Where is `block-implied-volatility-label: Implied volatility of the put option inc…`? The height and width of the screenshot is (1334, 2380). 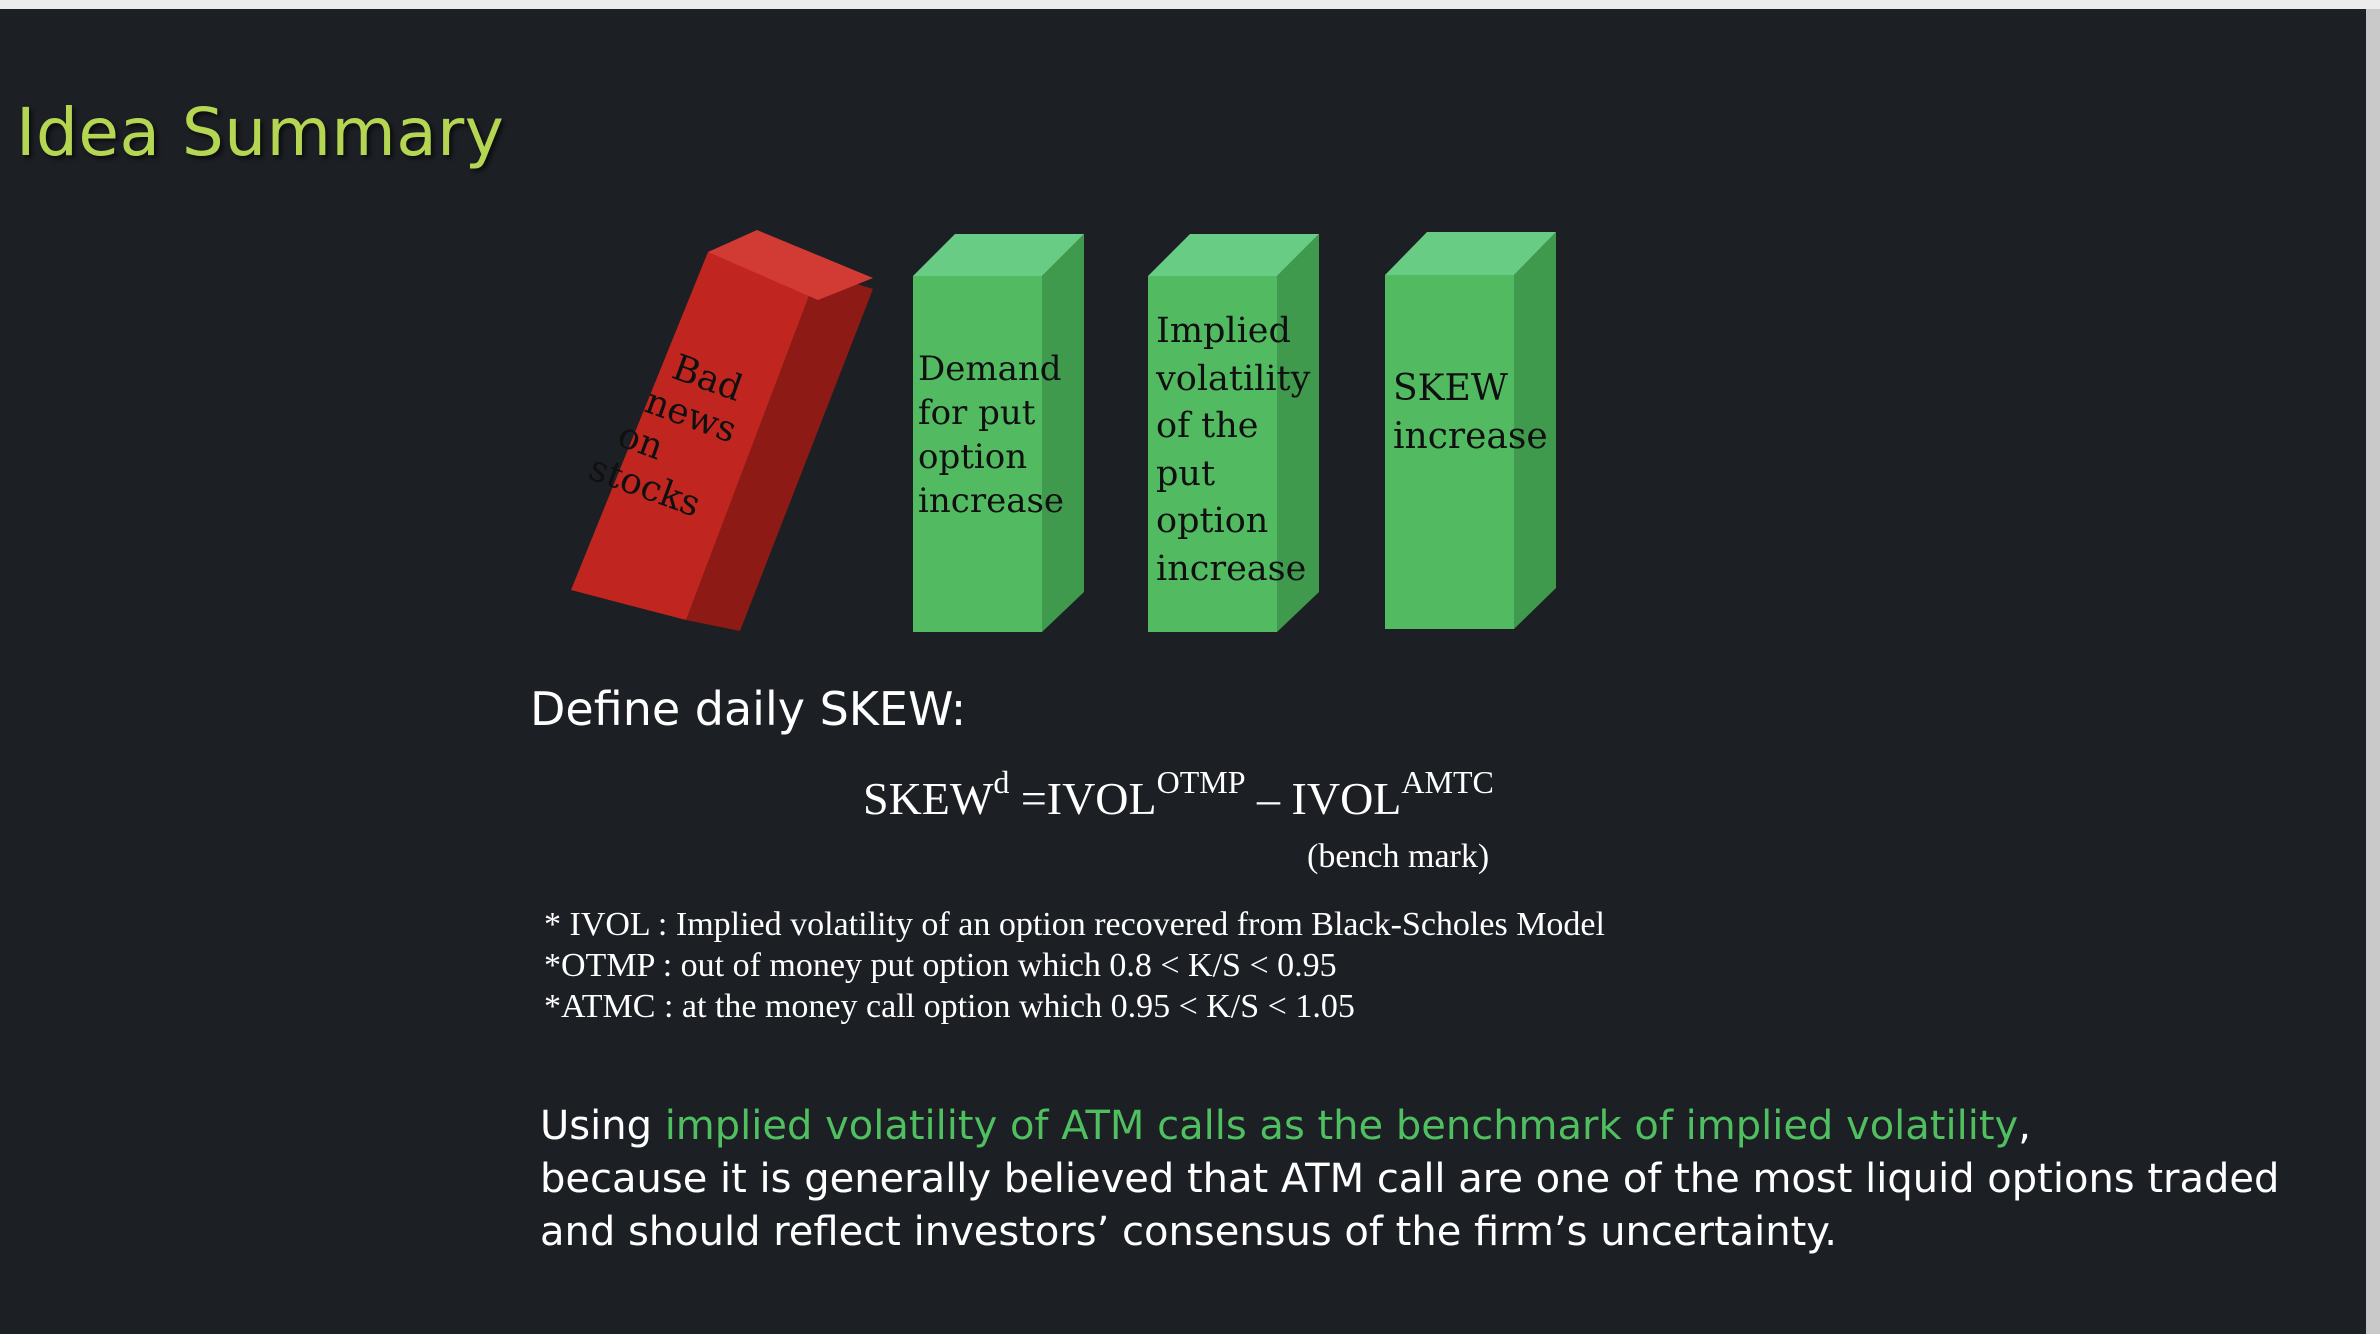 block-implied-volatility-label: Implied volatility of the put option inc… is located at coordinates (1233, 450).